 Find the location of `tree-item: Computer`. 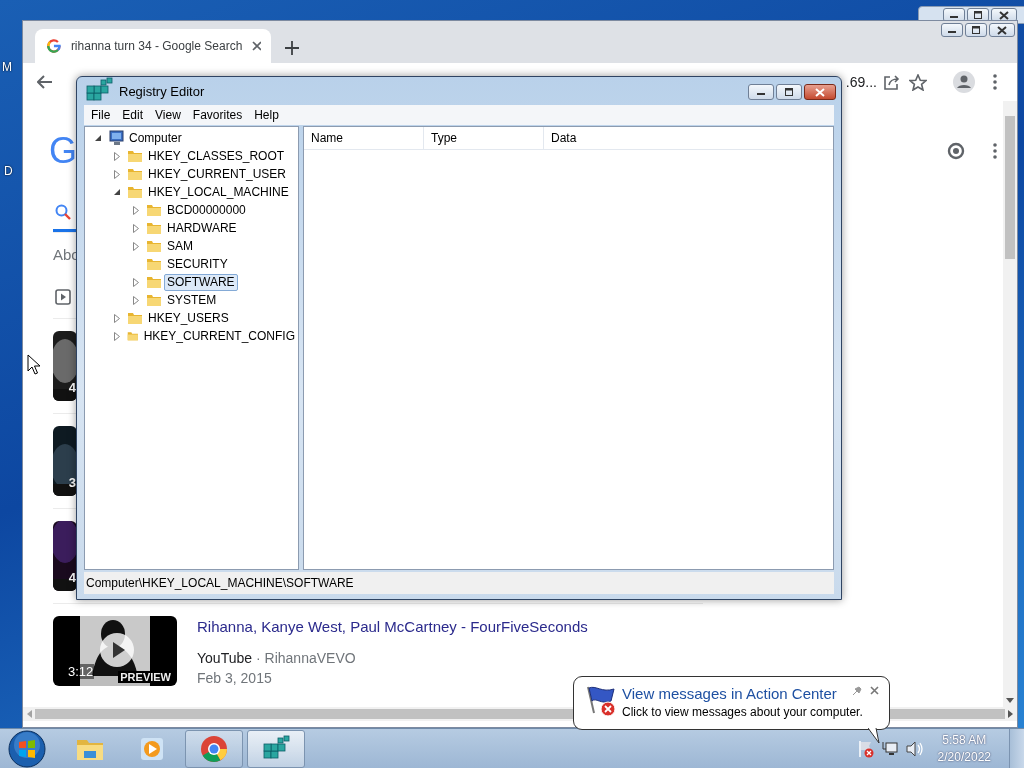

tree-item: Computer is located at coordinates (155, 138).